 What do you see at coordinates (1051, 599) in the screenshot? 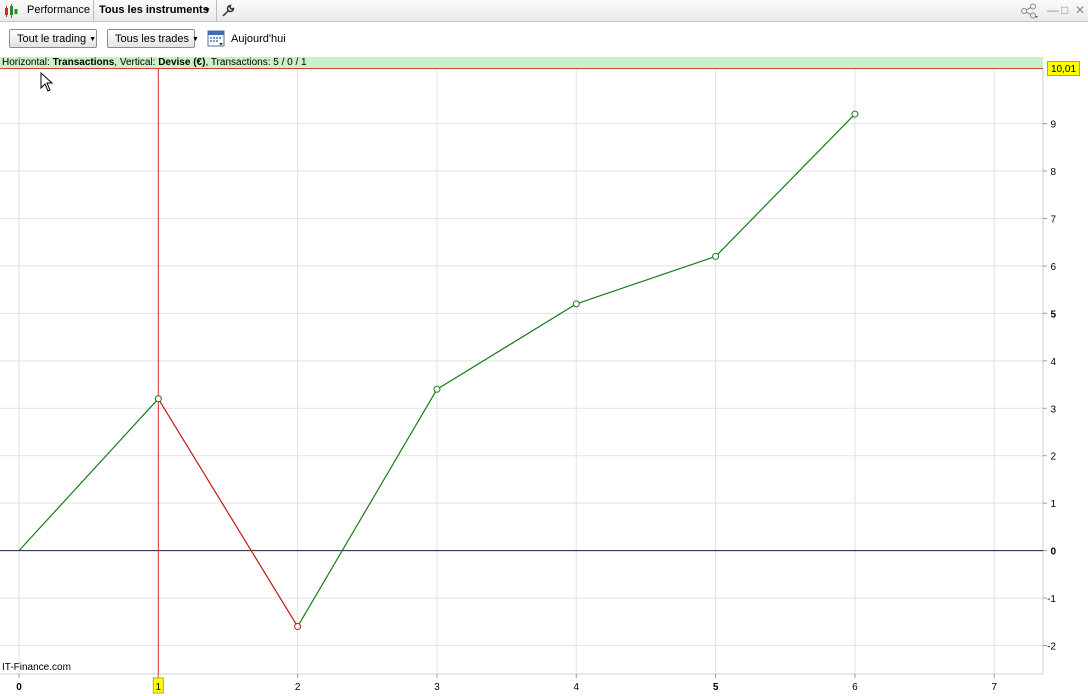
I see `y-tick-label: -1` at bounding box center [1051, 599].